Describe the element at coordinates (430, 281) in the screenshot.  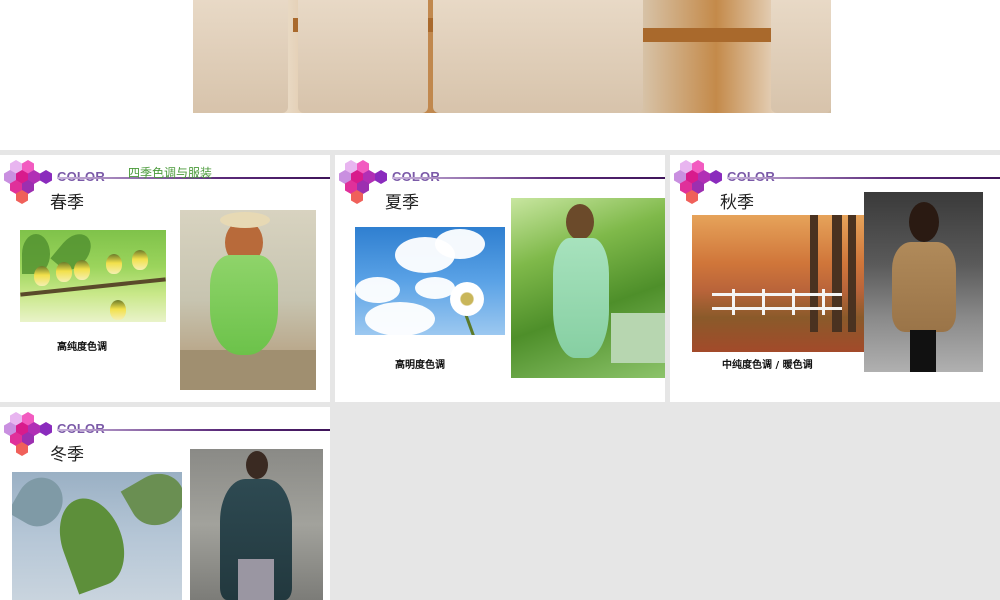
I see `sky-daisy-photo` at that location.